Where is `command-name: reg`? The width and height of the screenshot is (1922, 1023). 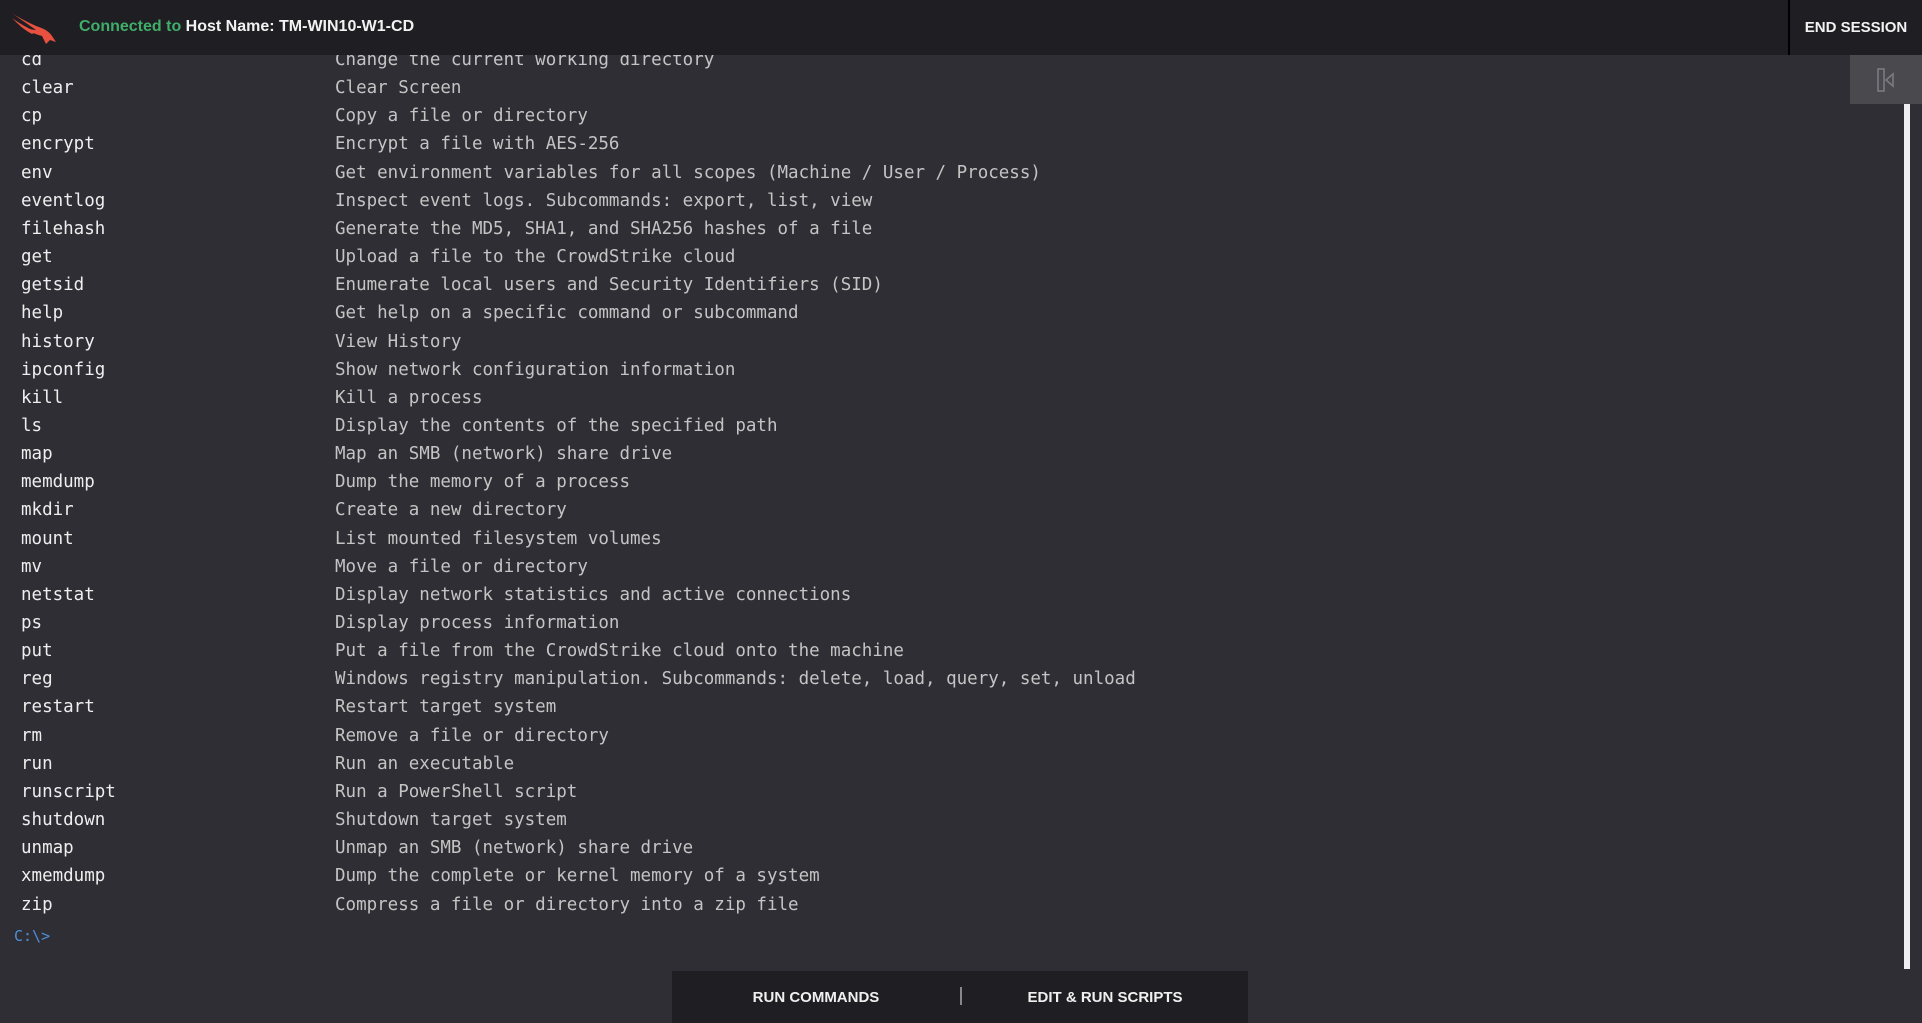
command-name: reg is located at coordinates (37, 679).